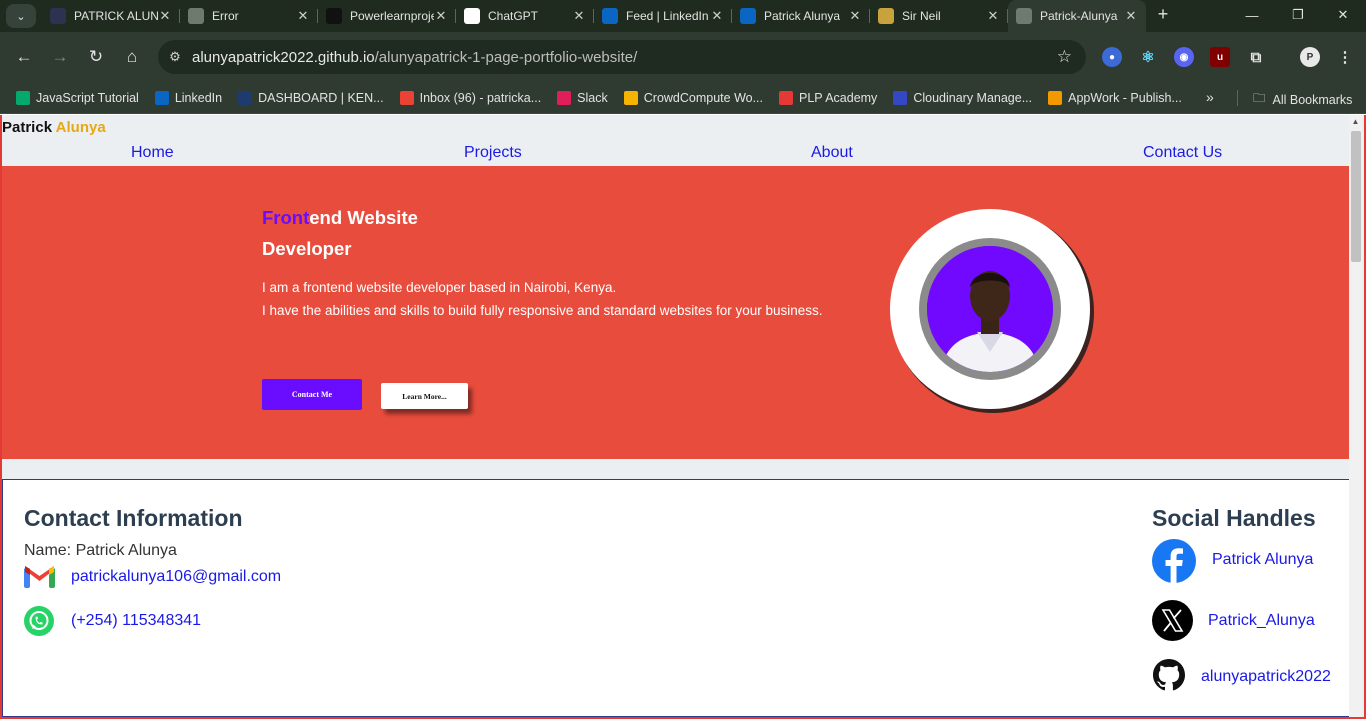 This screenshot has height=719, width=1366. Describe the element at coordinates (96, 57) in the screenshot. I see `reload-button: ↻` at that location.